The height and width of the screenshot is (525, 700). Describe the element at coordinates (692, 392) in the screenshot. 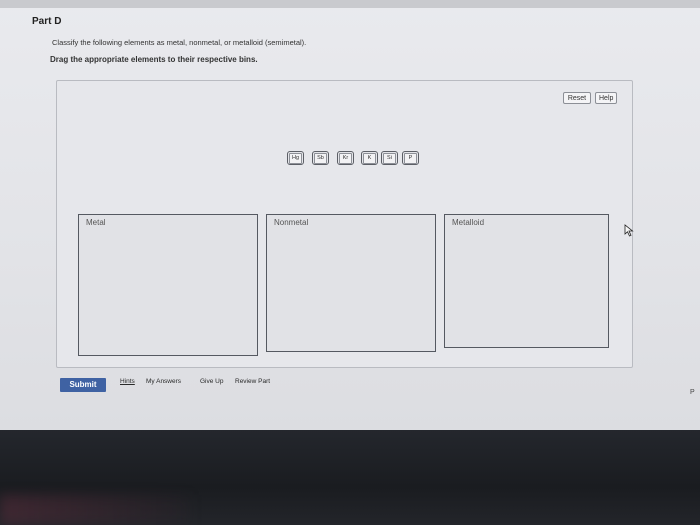

I see `edge-partial-text: P` at that location.